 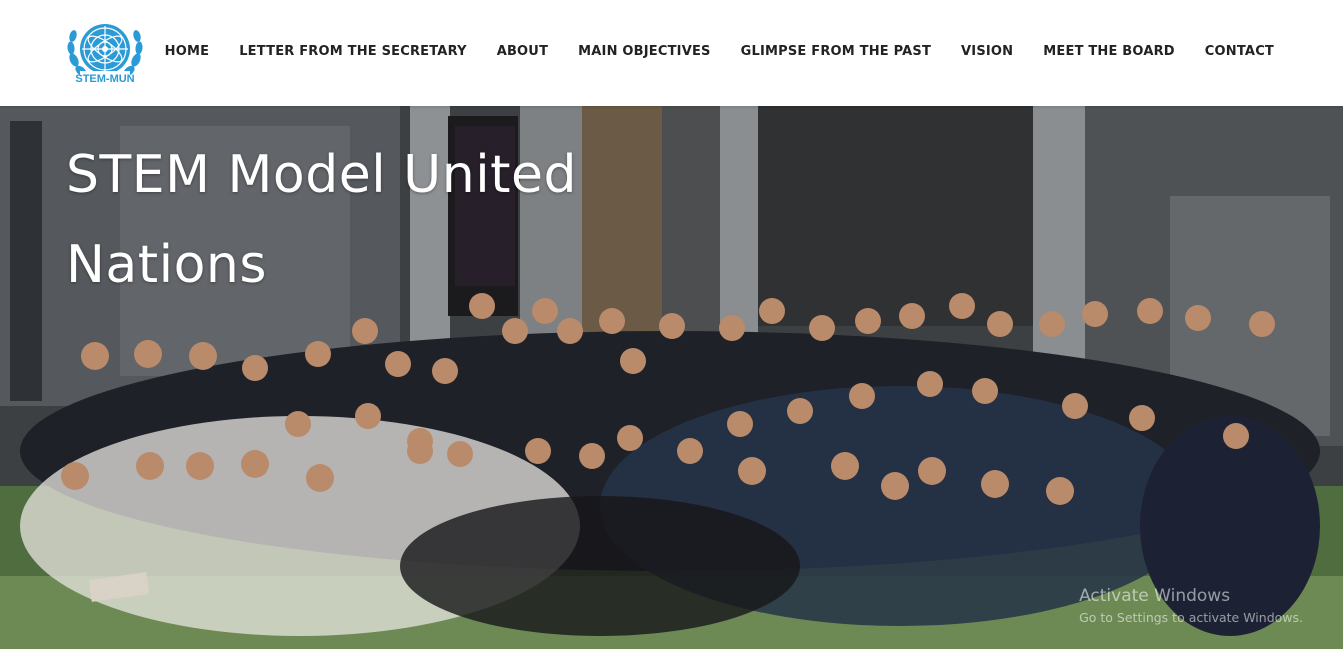 I want to click on un-emblem-icon: STEM-MUN, so click(x=105, y=54).